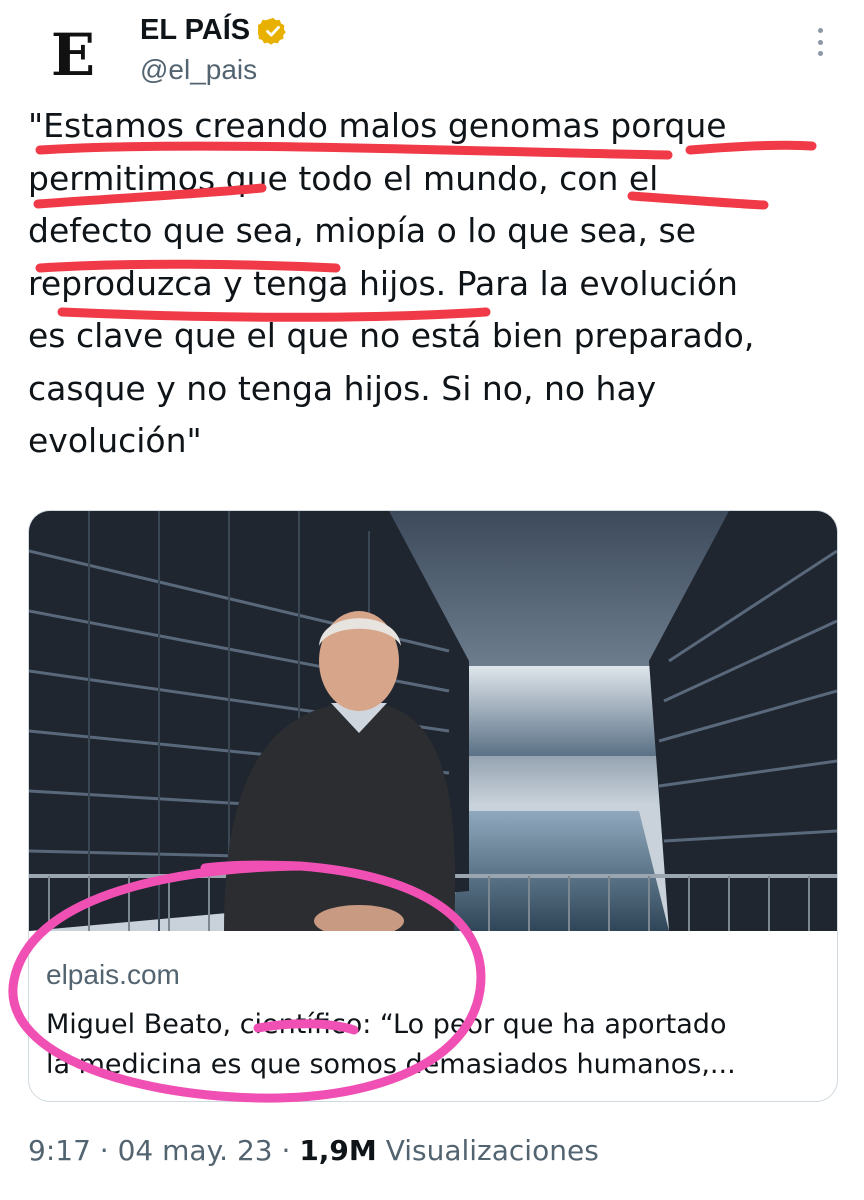  What do you see at coordinates (113, 975) in the screenshot?
I see `card-domain: elpais.com` at bounding box center [113, 975].